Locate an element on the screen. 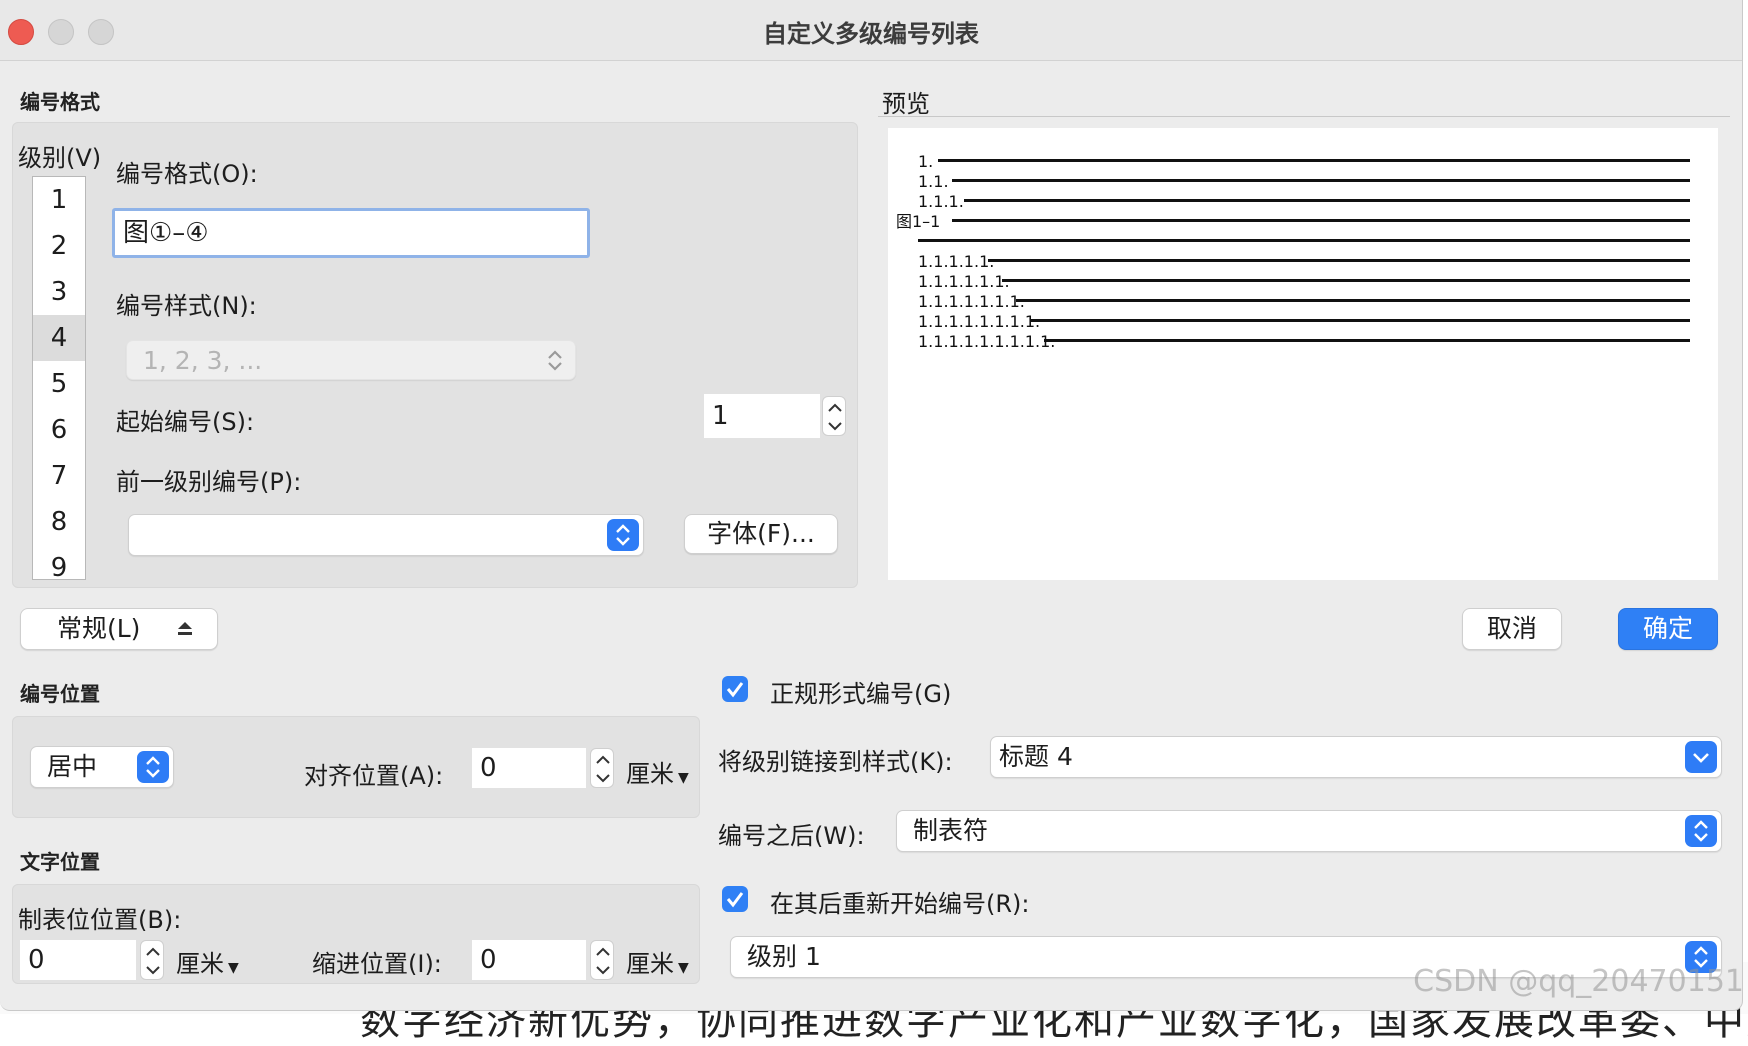 This screenshot has width=1748, height=1046. disclosure-toggle-label: 常规(L) is located at coordinates (99, 628).